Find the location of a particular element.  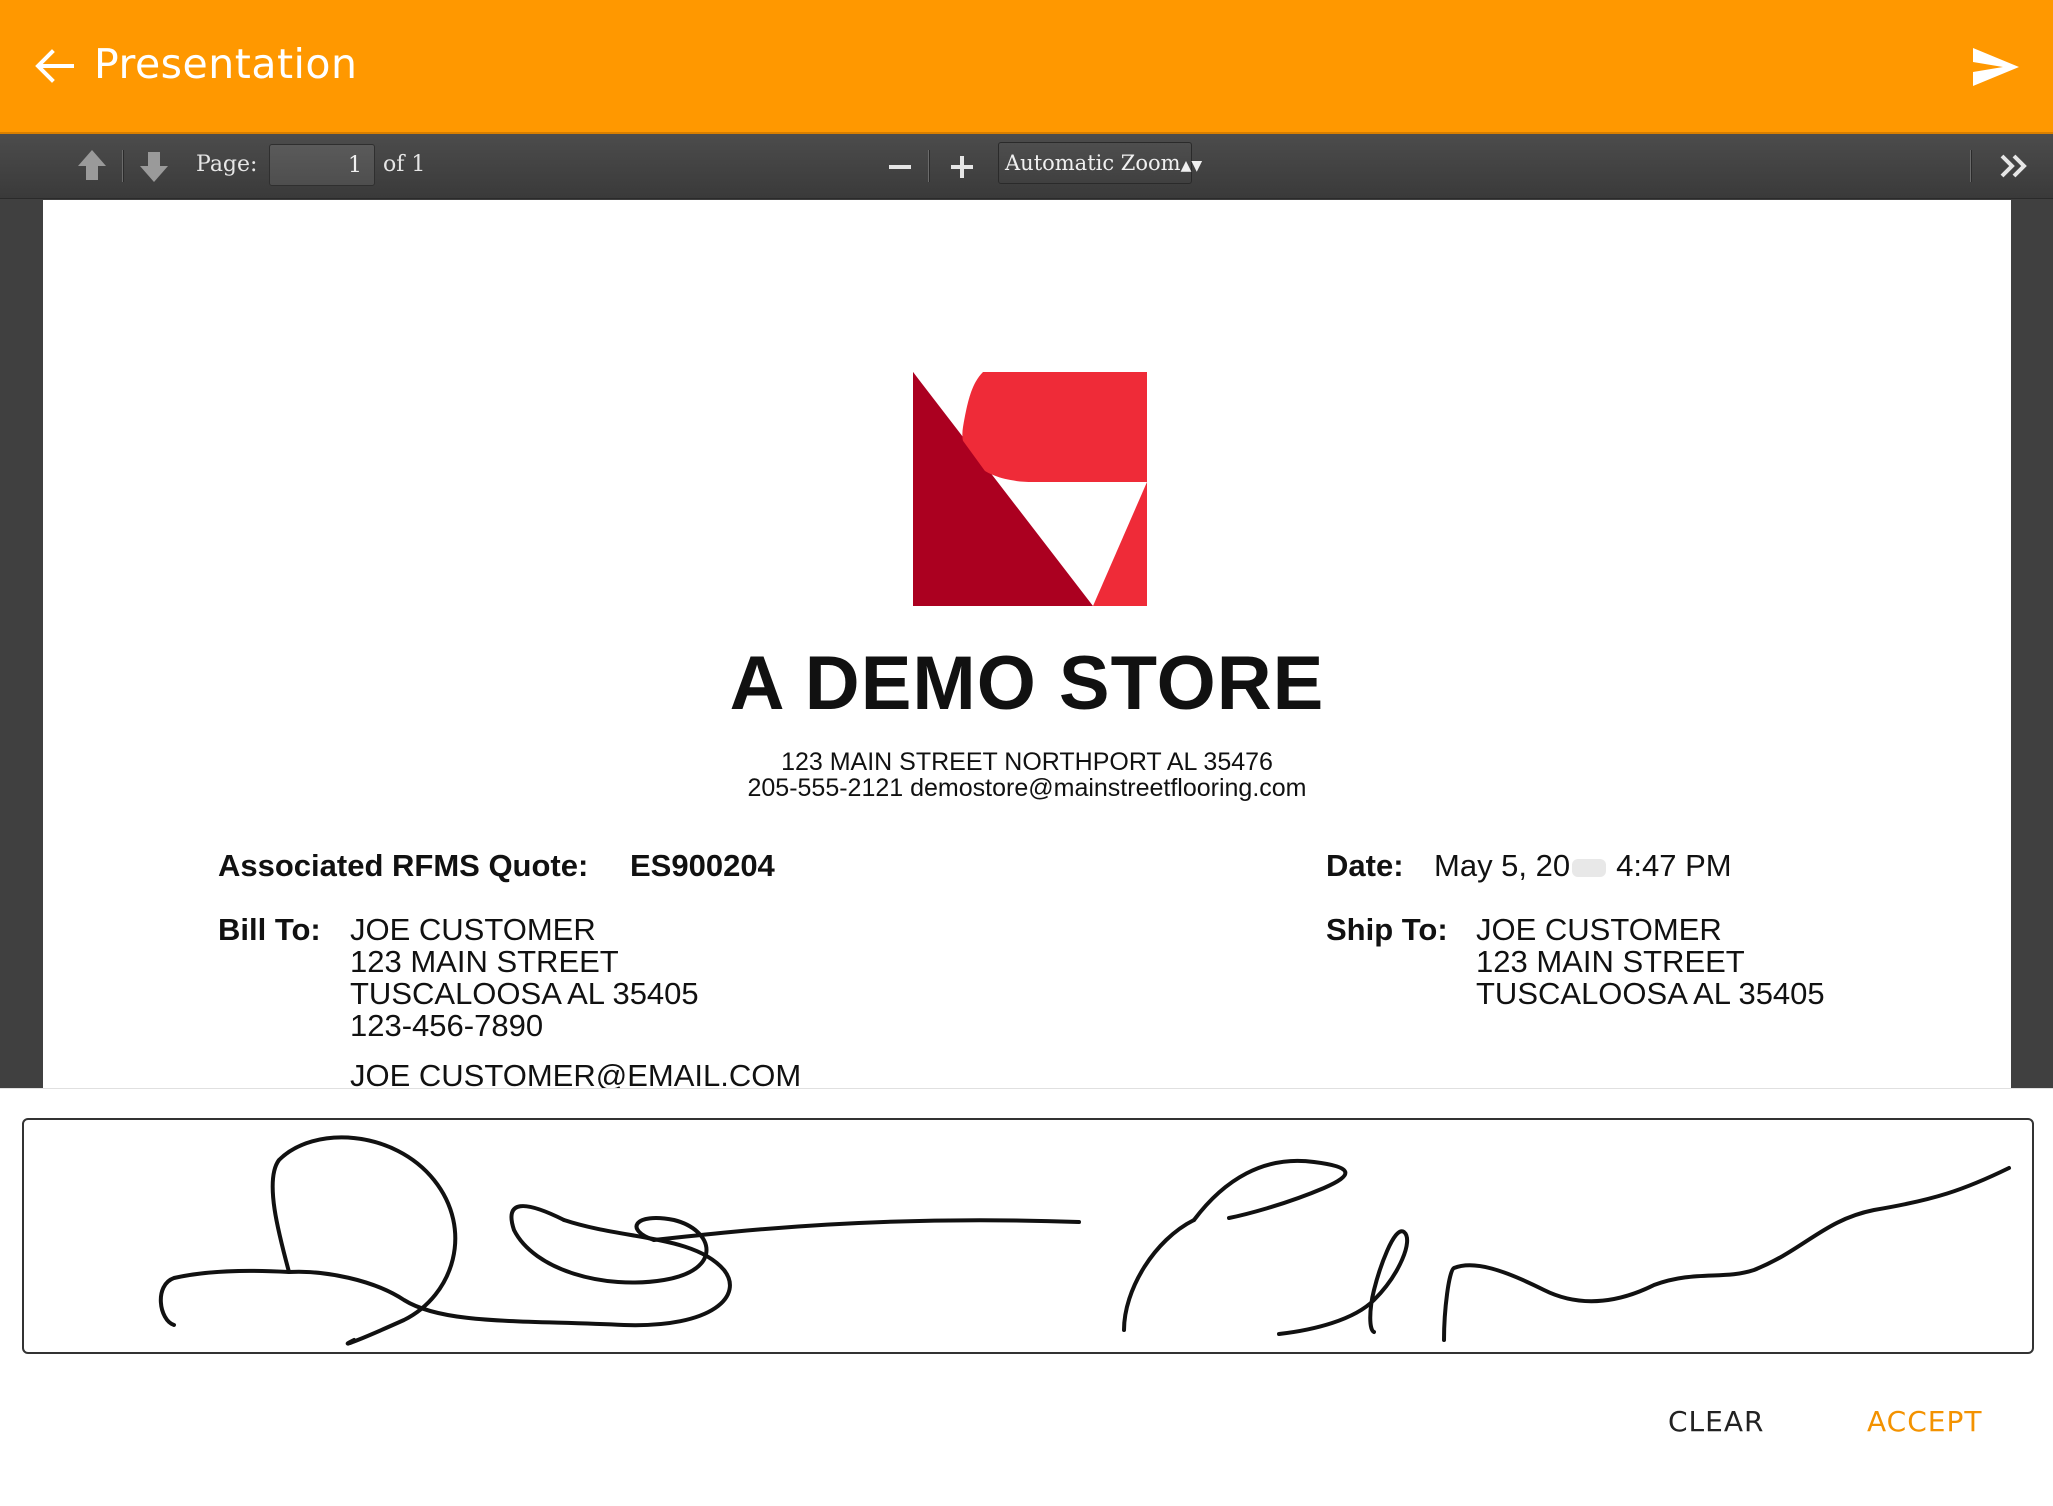

arrow-down-icon is located at coordinates (154, 167).